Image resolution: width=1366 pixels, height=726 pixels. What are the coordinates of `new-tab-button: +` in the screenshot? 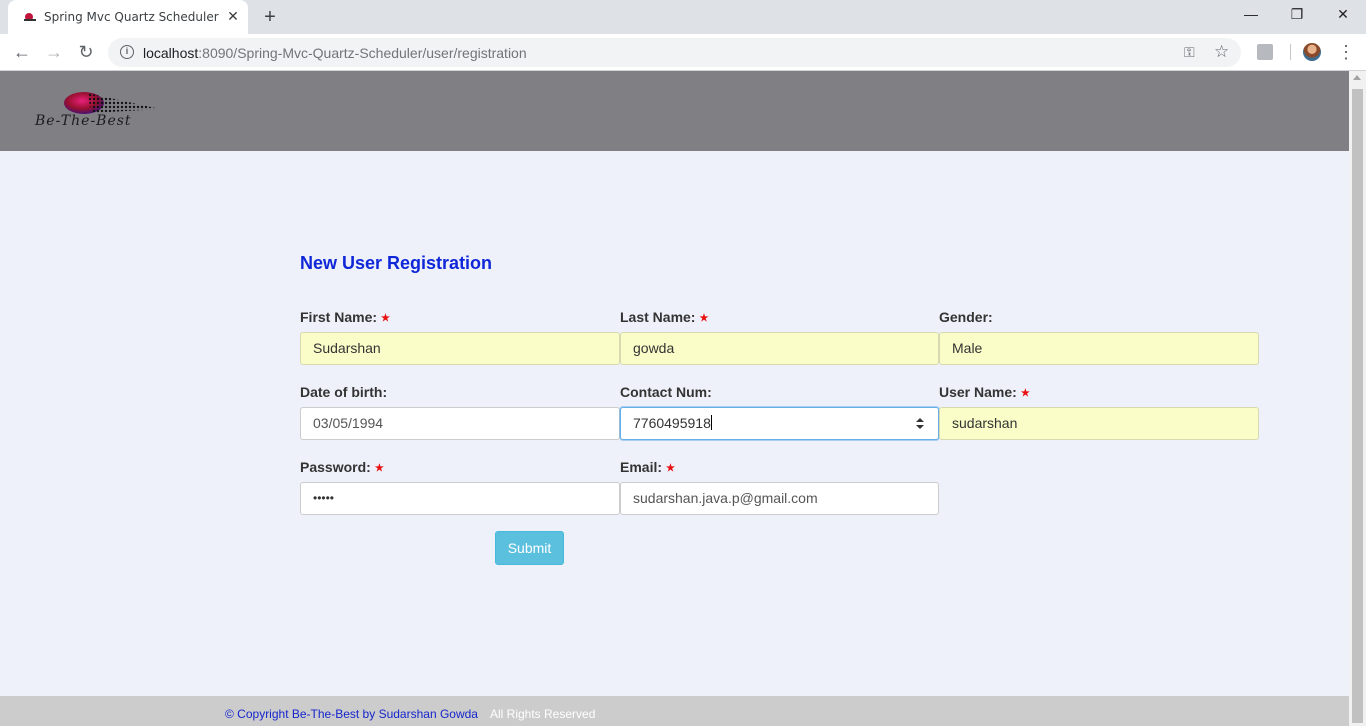 It's located at (270, 17).